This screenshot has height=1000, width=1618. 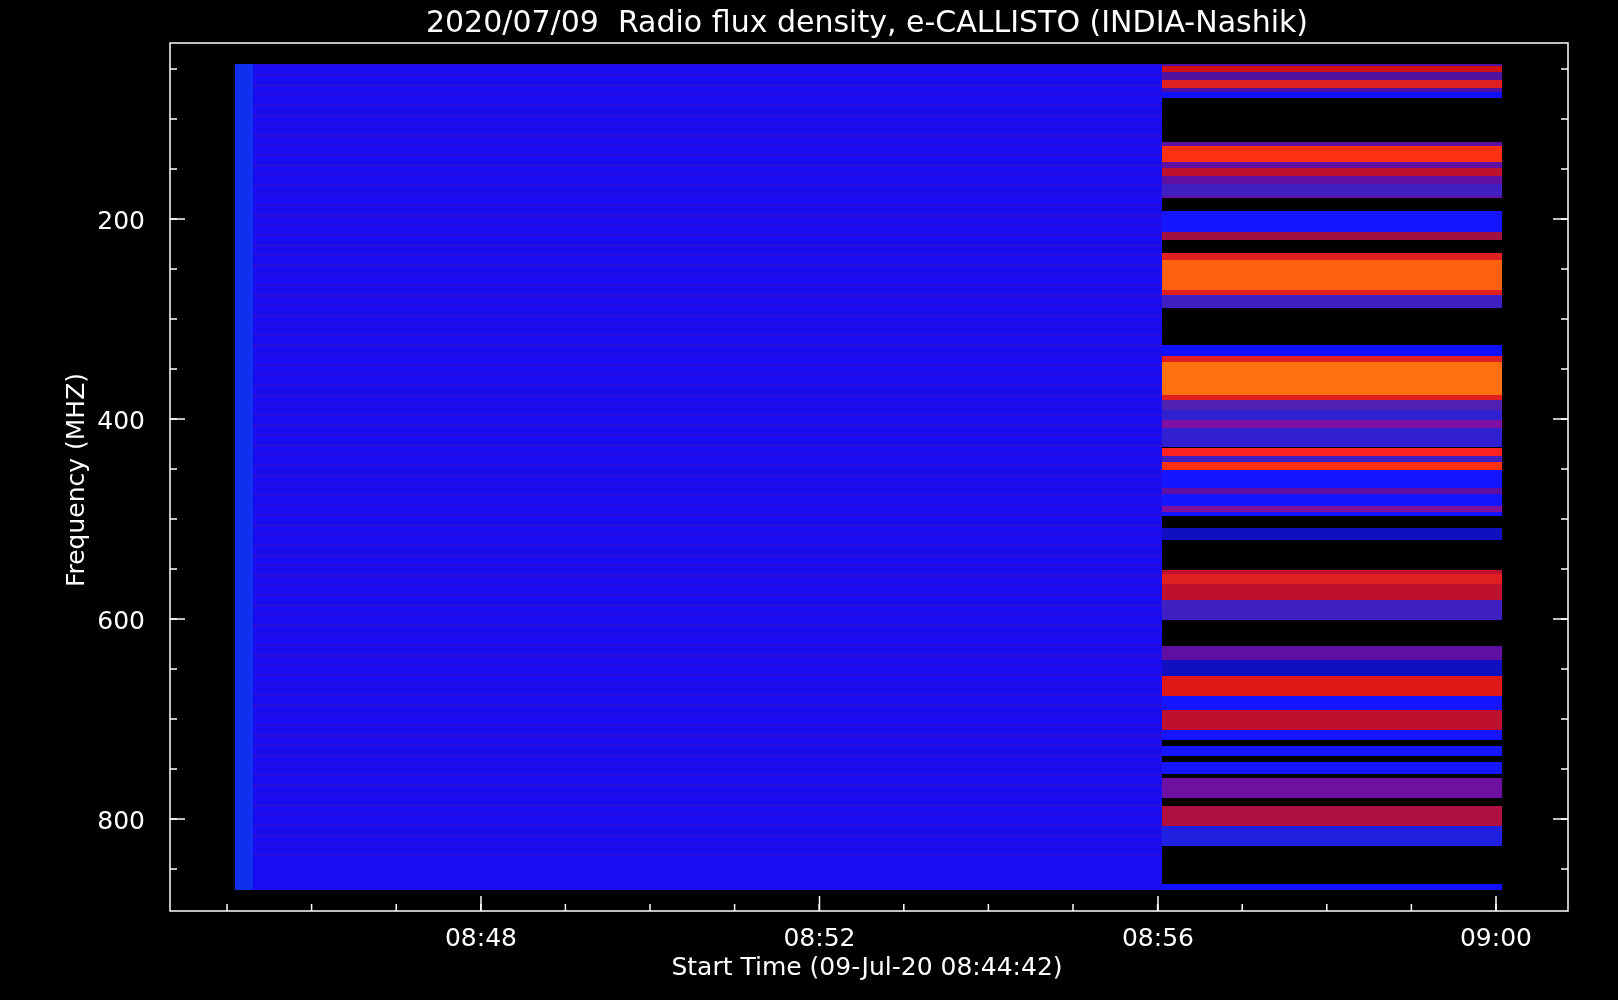 What do you see at coordinates (819, 937) in the screenshot?
I see `x-tick-label: 08:52` at bounding box center [819, 937].